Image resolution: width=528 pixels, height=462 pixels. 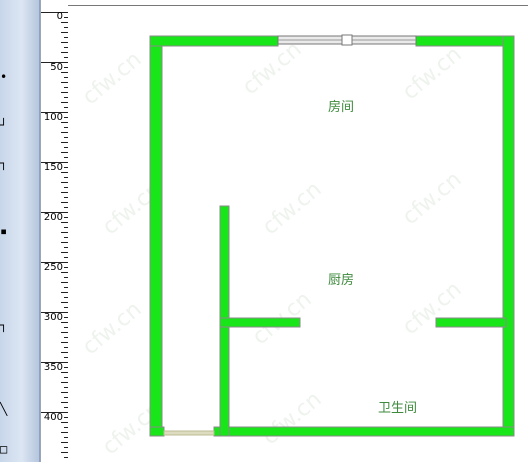 What do you see at coordinates (20, 231) in the screenshot?
I see `tool-panel: • ┘ ┐ ▪ ┐ ╲ □` at bounding box center [20, 231].